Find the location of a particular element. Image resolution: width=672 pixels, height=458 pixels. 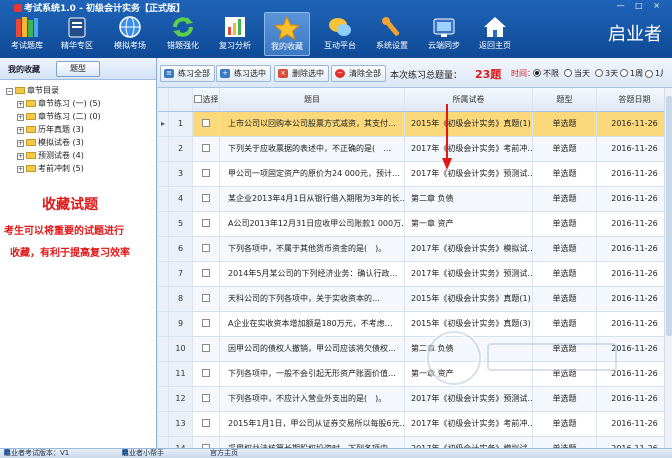

tree-item: + 考前冲刺 (5) is located at coordinates (79, 168).